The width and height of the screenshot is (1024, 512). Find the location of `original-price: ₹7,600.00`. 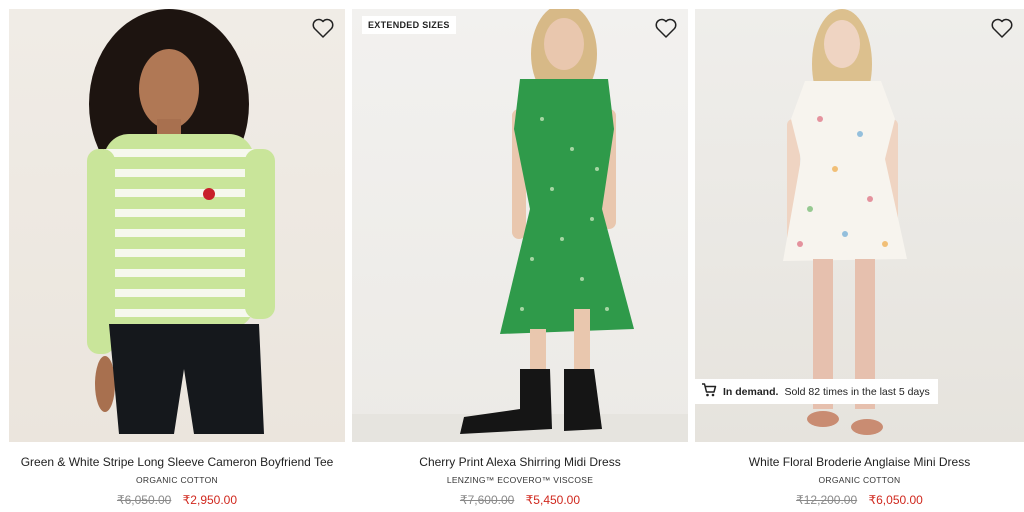

original-price: ₹7,600.00 is located at coordinates (487, 500).